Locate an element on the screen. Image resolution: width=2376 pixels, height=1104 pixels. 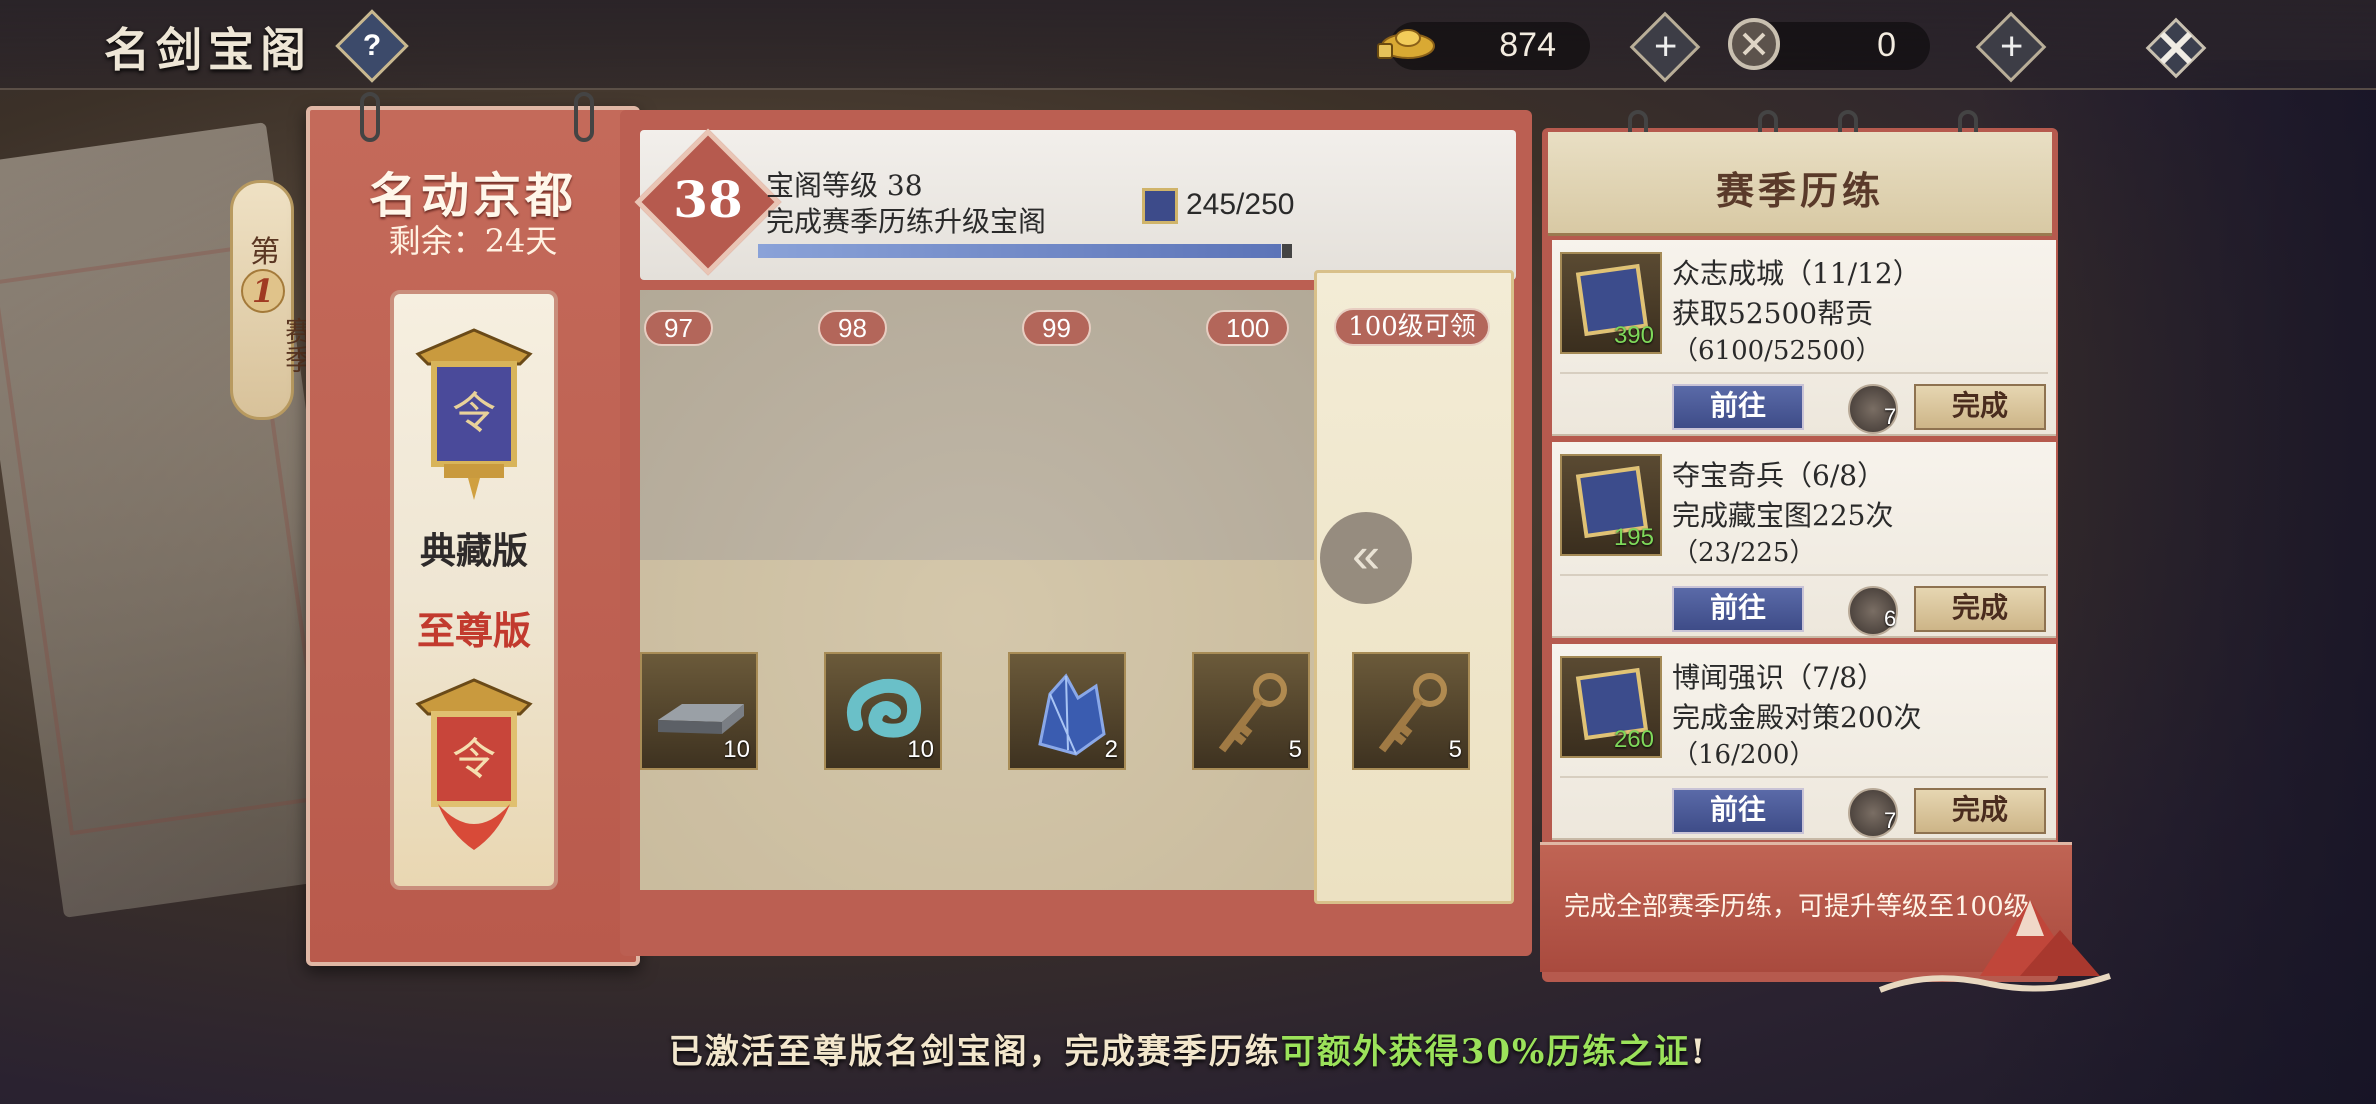
level-marker: 98 is located at coordinates (852, 328).